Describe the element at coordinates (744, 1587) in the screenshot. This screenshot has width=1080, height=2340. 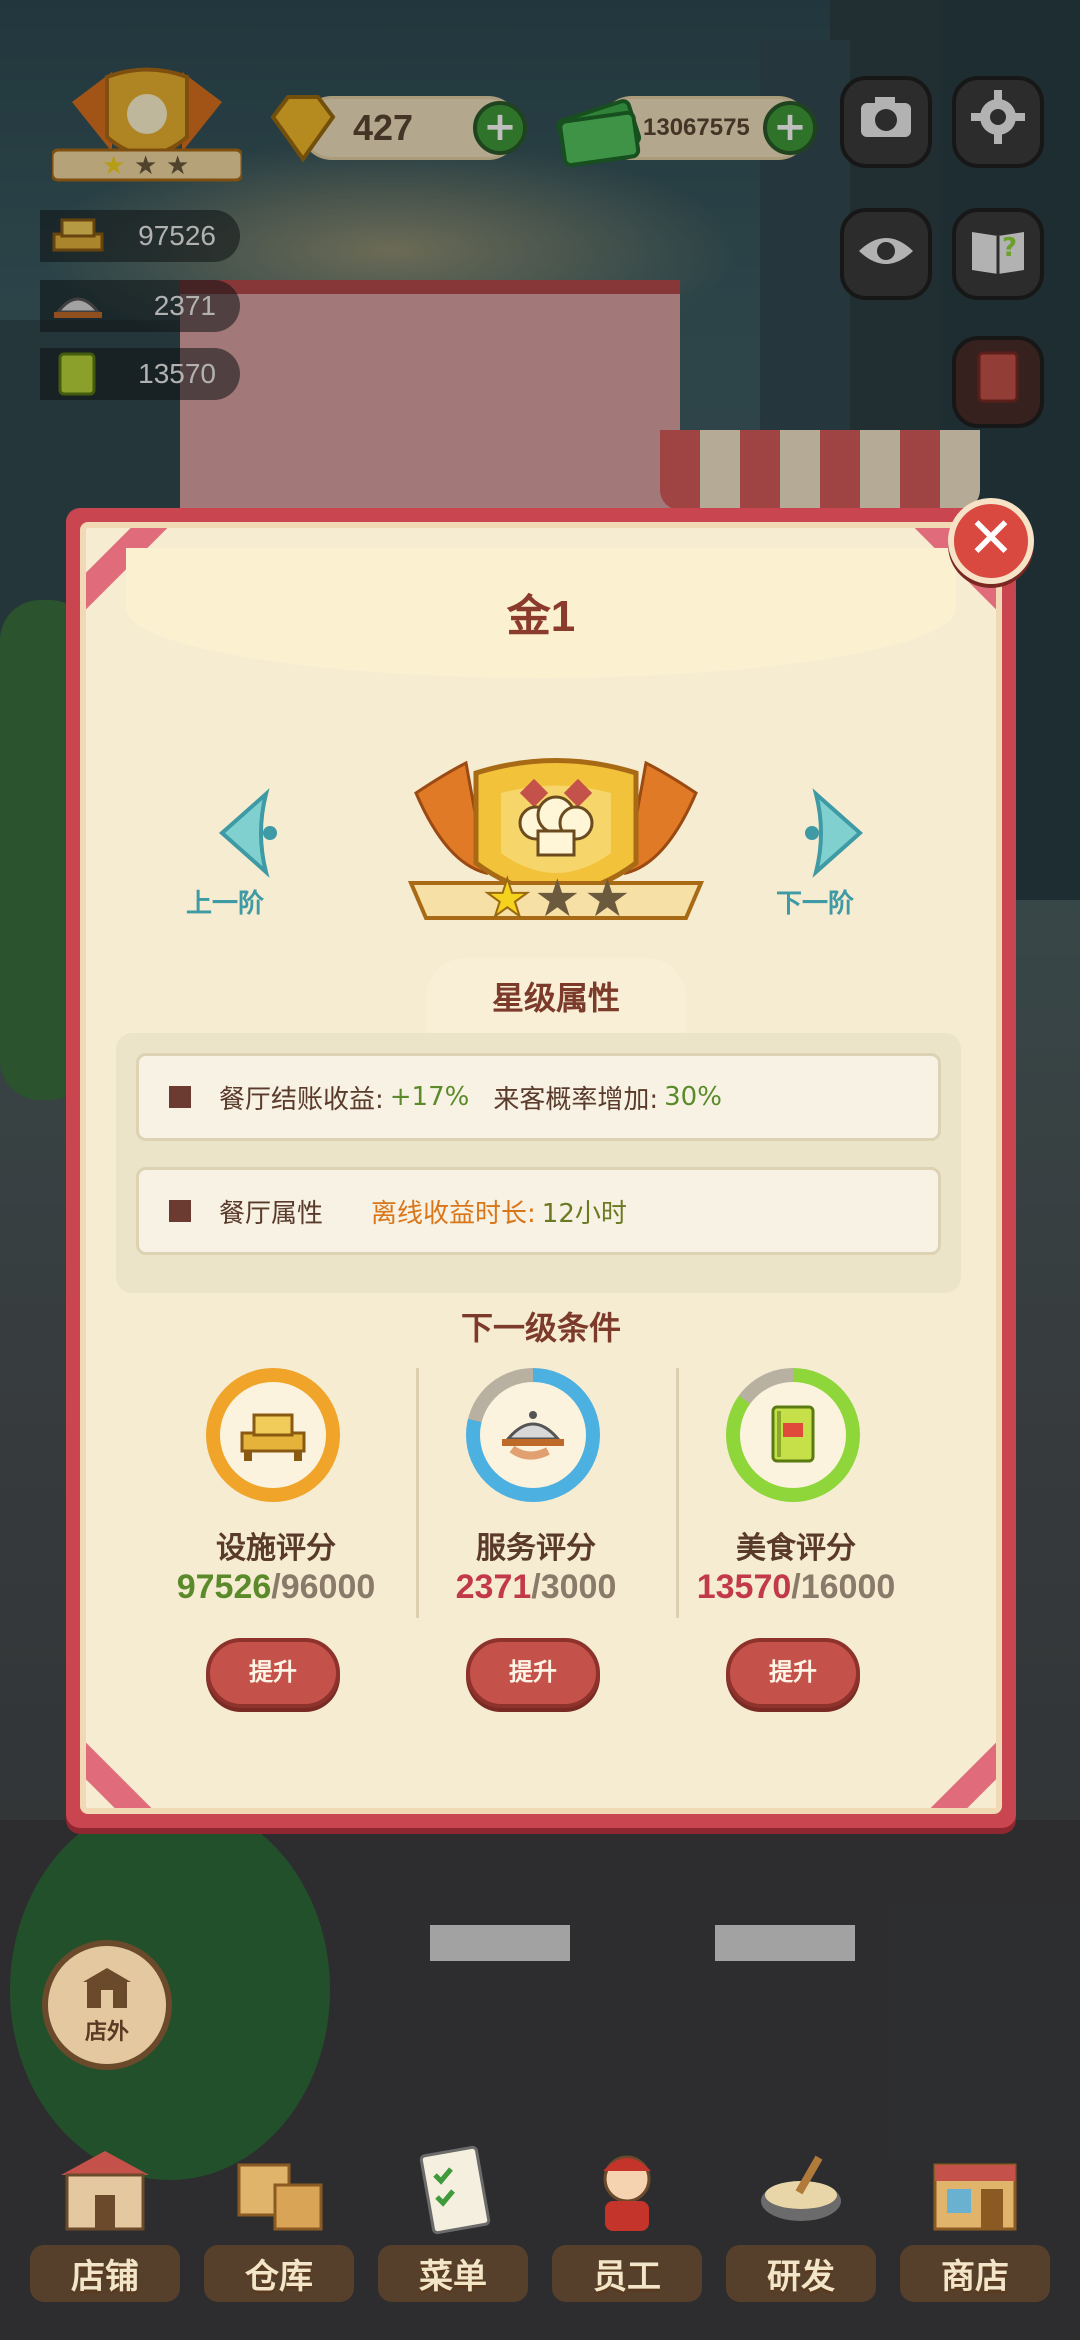
I see `score-current: 13570` at that location.